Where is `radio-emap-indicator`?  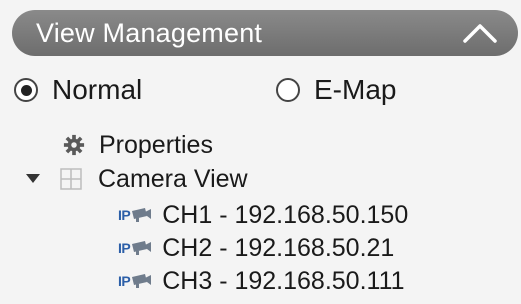
radio-emap-indicator is located at coordinates (288, 90).